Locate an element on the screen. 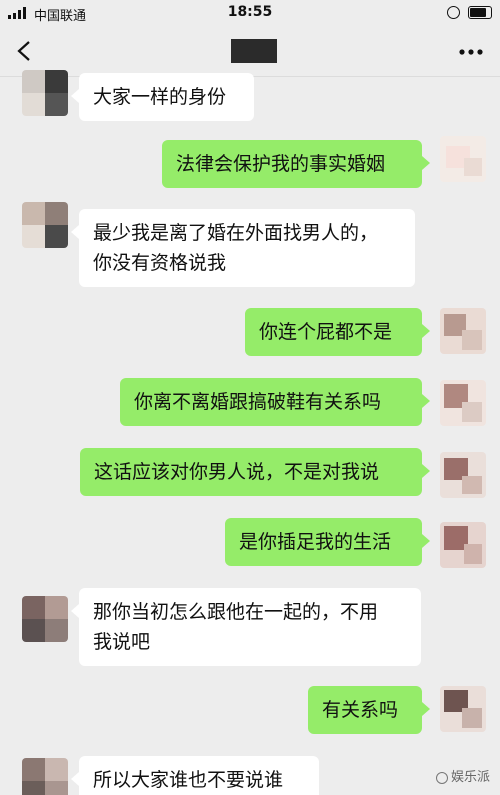 This screenshot has height=795, width=500. watermark: 娱乐派 is located at coordinates (462, 775).